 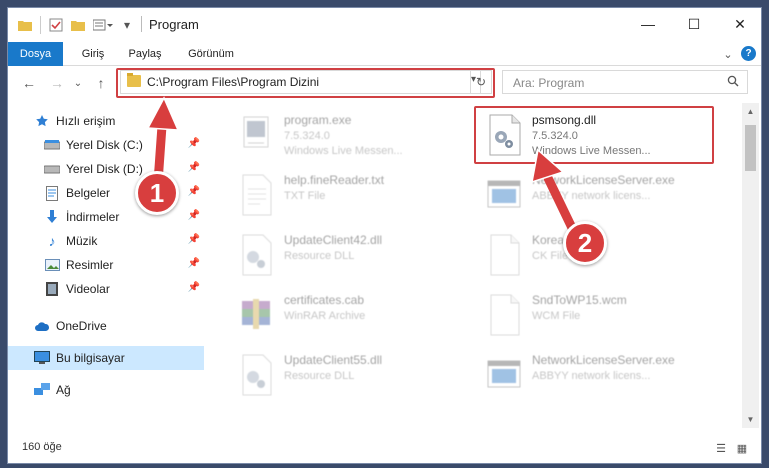 I want to click on window-title: Program, so click(x=174, y=24).